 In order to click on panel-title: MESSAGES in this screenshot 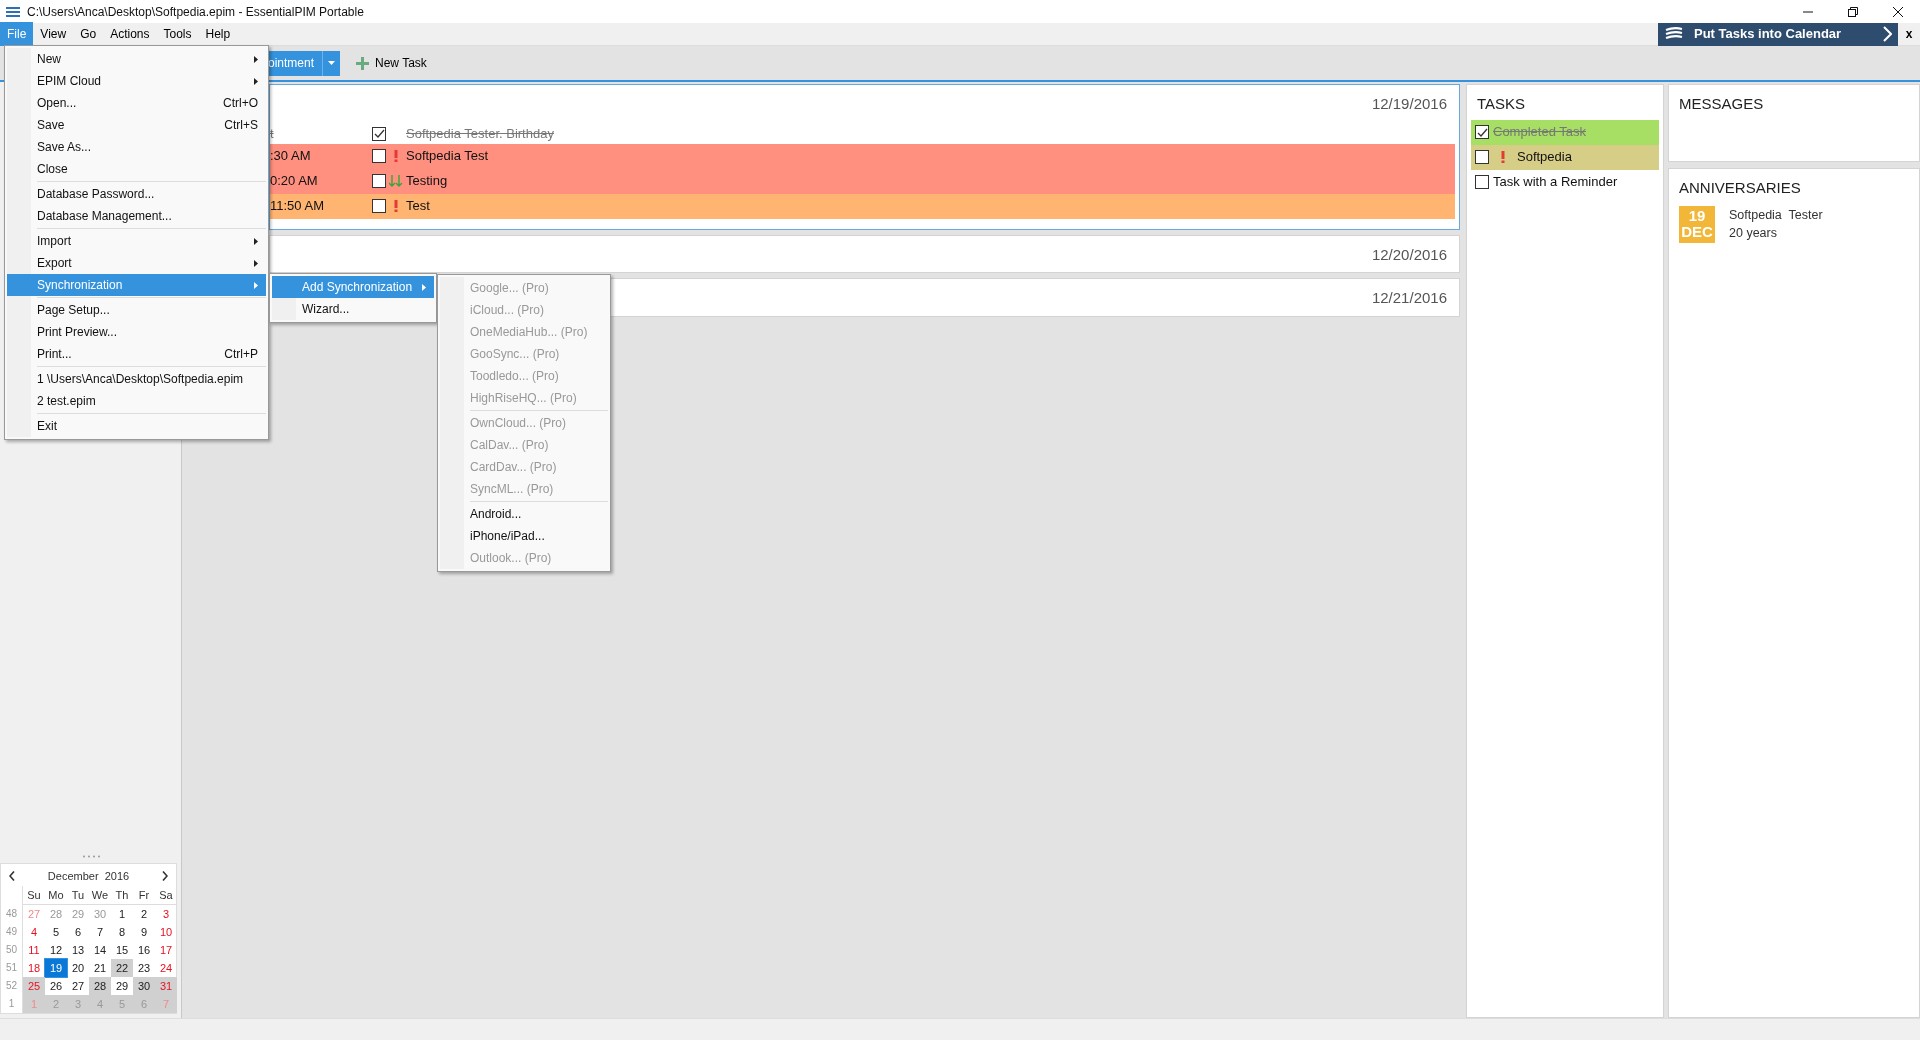, I will do `click(1721, 104)`.